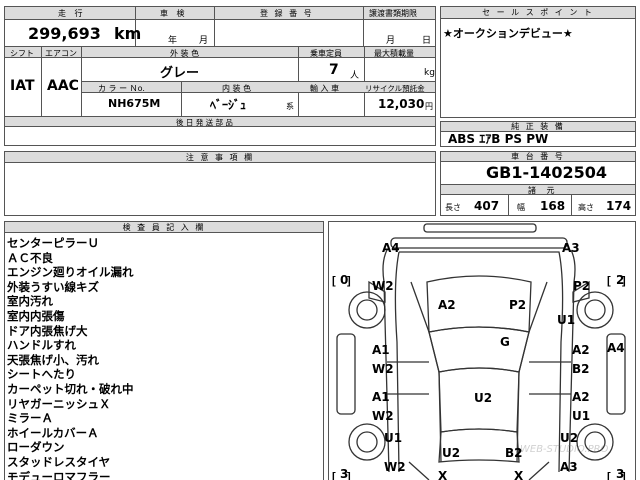 The width and height of the screenshot is (640, 480). I want to click on tread-bracket-fl: [, so click(334, 281).